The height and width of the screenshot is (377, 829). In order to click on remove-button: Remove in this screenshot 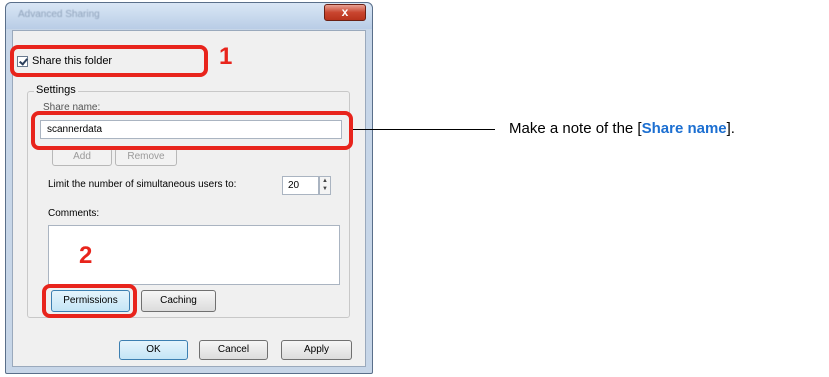, I will do `click(146, 157)`.